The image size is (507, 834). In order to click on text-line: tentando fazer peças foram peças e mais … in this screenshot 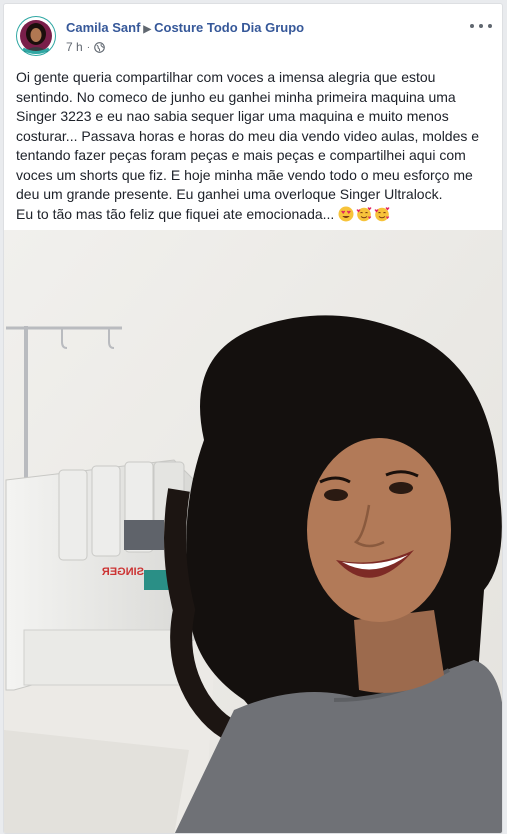, I will do `click(241, 155)`.